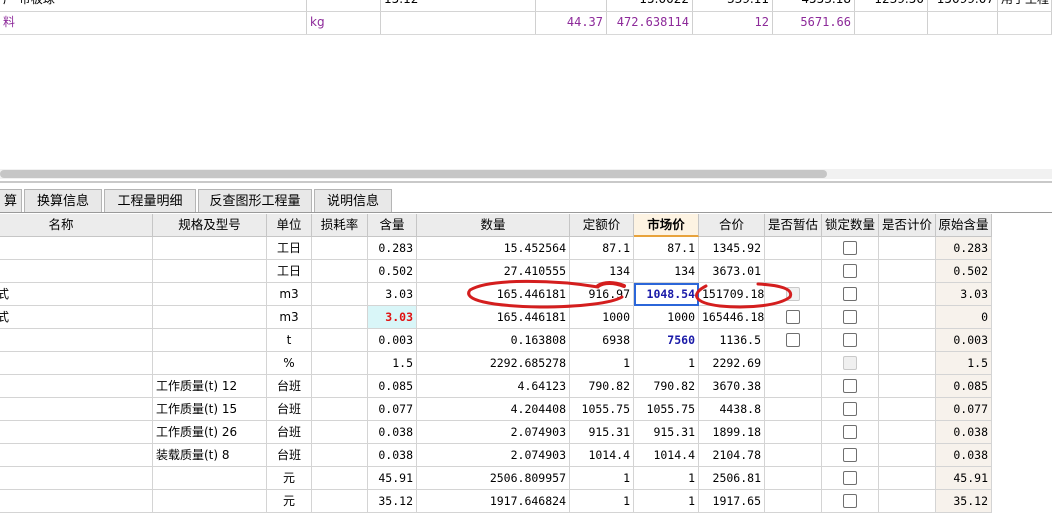 The height and width of the screenshot is (517, 1052). Describe the element at coordinates (907, 225) in the screenshot. I see `col-is-priced: 是否计价` at that location.